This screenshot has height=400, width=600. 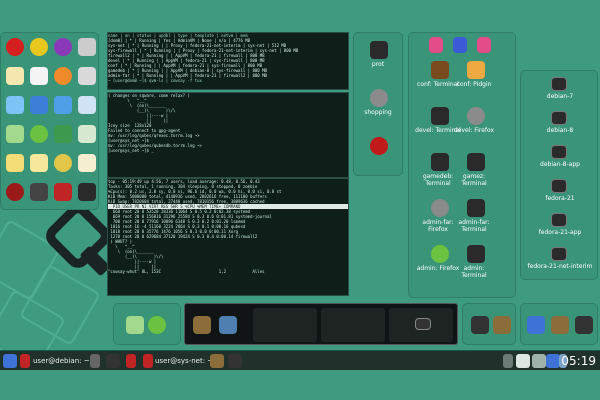 I want to click on qubes-menu-icon, so click(x=10, y=361).